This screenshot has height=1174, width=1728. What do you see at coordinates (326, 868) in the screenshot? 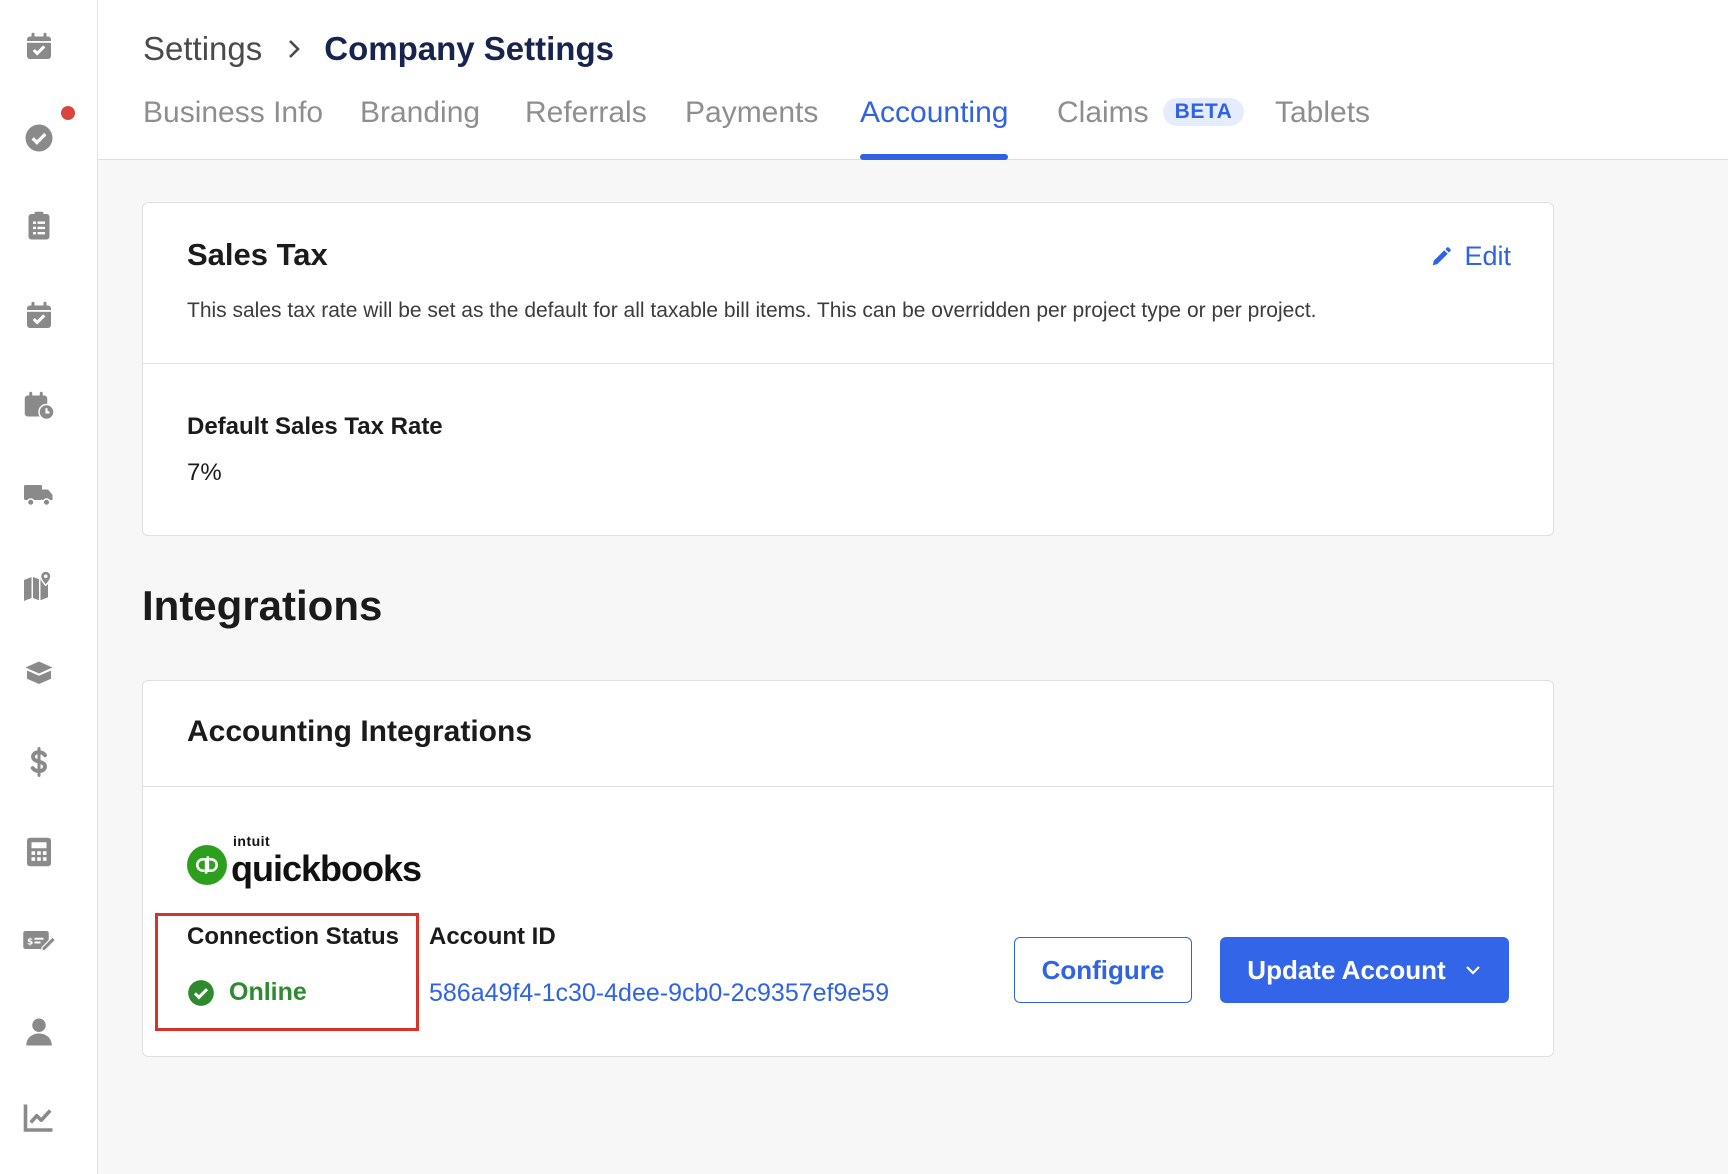
I see `quickbooks-text: quickbooks` at bounding box center [326, 868].